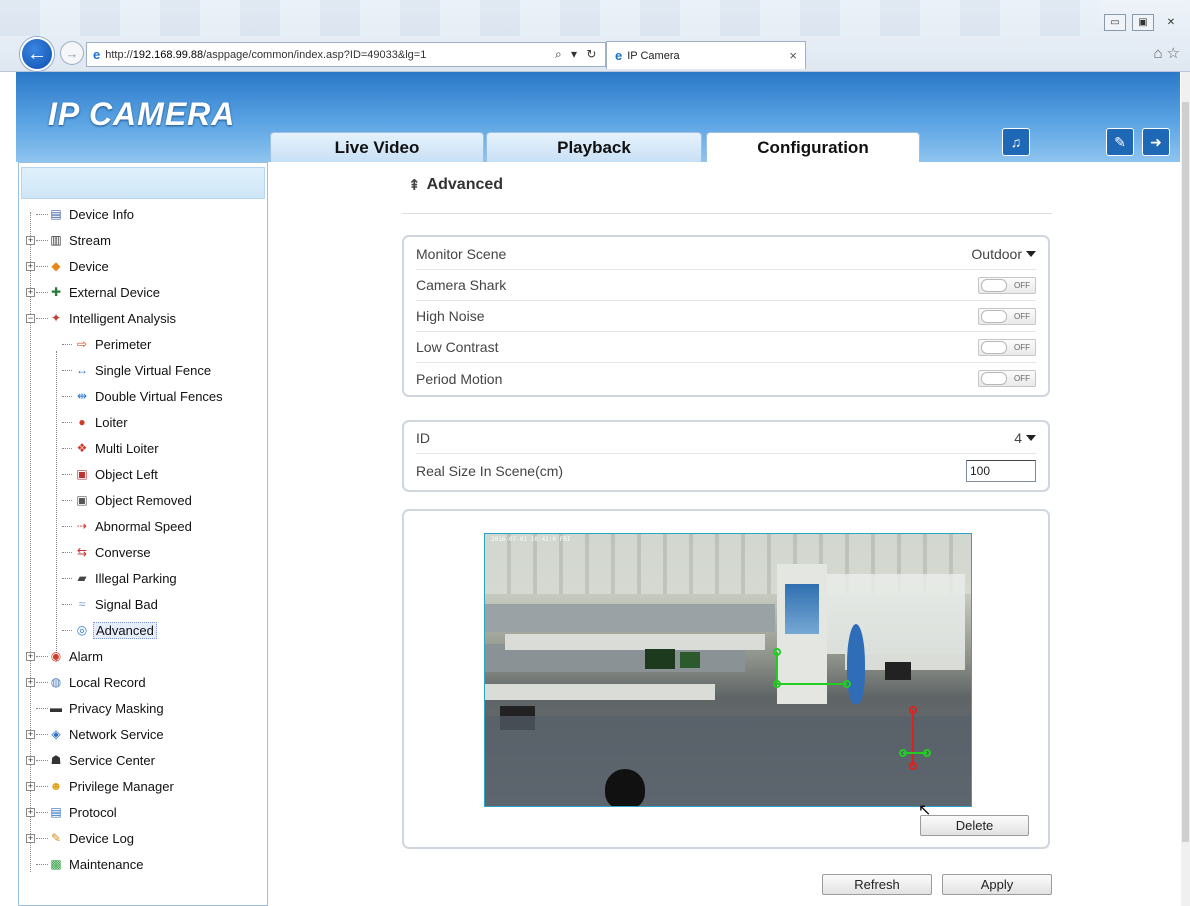 The image size is (1190, 906). I want to click on sidebar-item-privilege-manager: + ☻ Privilege Manager, so click(143, 786).